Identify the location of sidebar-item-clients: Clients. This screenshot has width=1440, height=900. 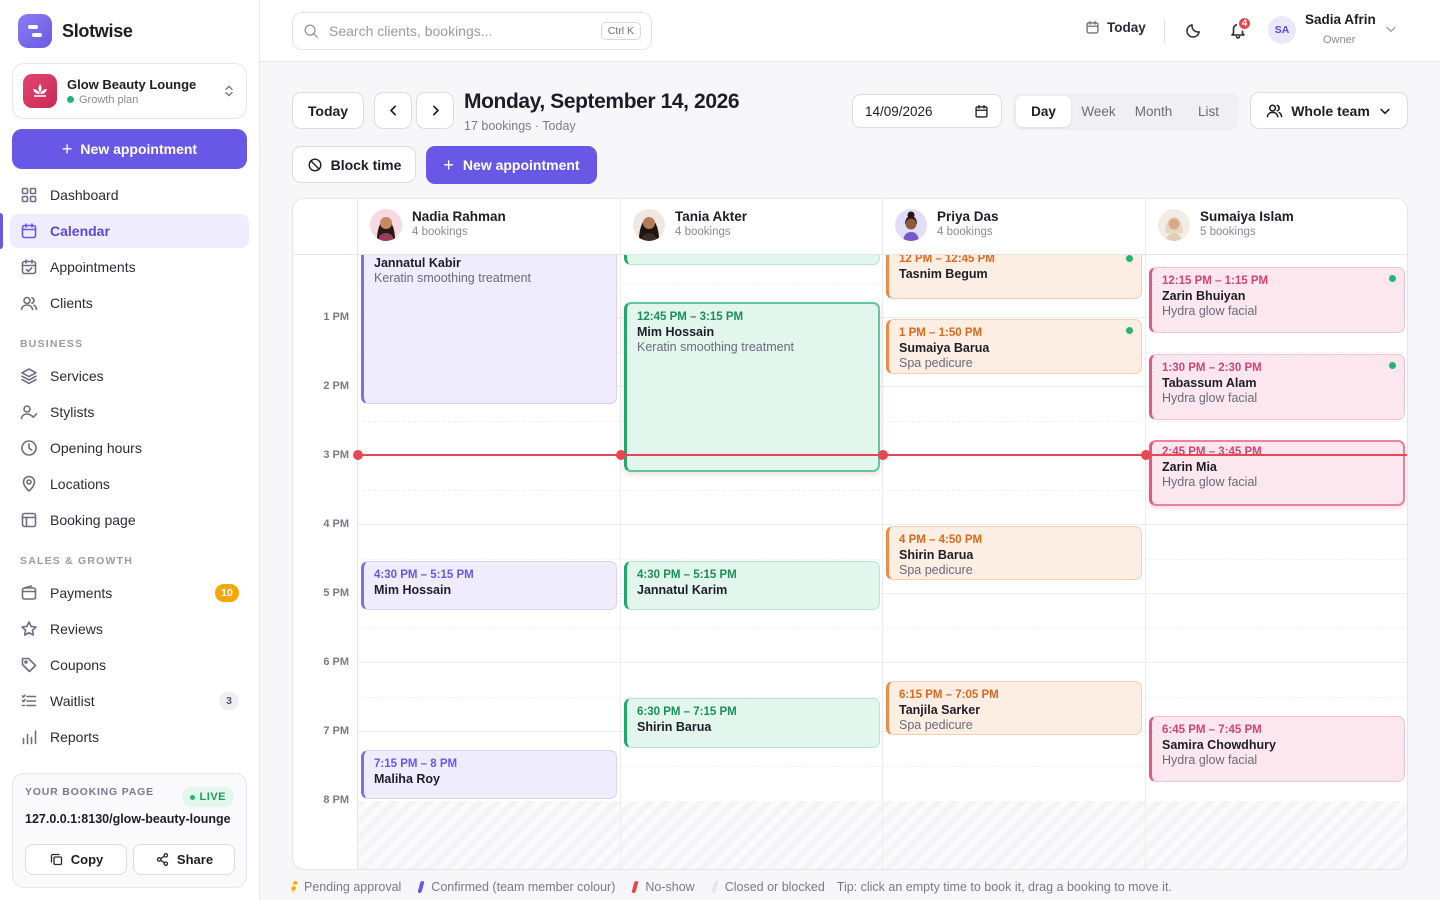
(129, 303).